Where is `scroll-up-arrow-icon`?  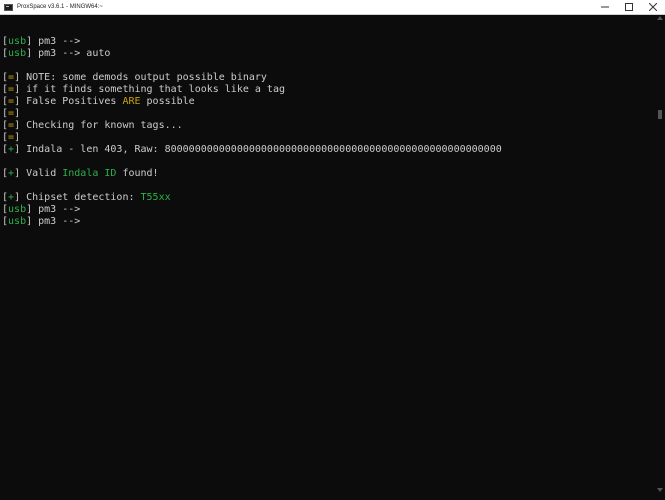
scroll-up-arrow-icon is located at coordinates (660, 18).